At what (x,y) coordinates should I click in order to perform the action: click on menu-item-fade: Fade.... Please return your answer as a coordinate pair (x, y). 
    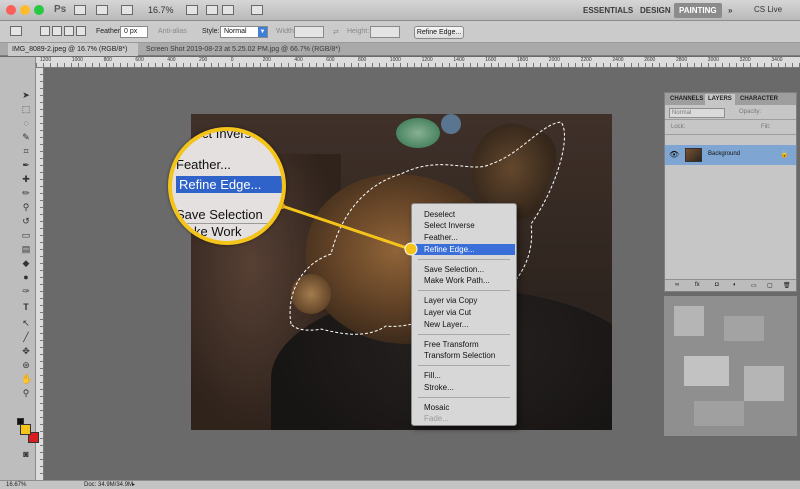
    Looking at the image, I should click on (436, 418).